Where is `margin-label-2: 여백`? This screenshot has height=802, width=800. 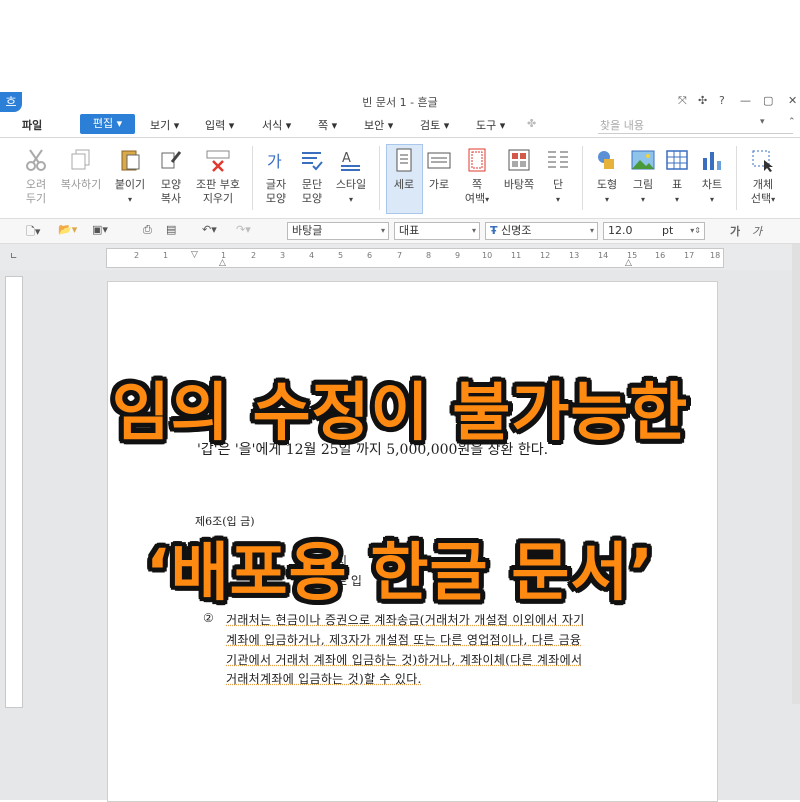
margin-label-2: 여백 is located at coordinates (475, 198).